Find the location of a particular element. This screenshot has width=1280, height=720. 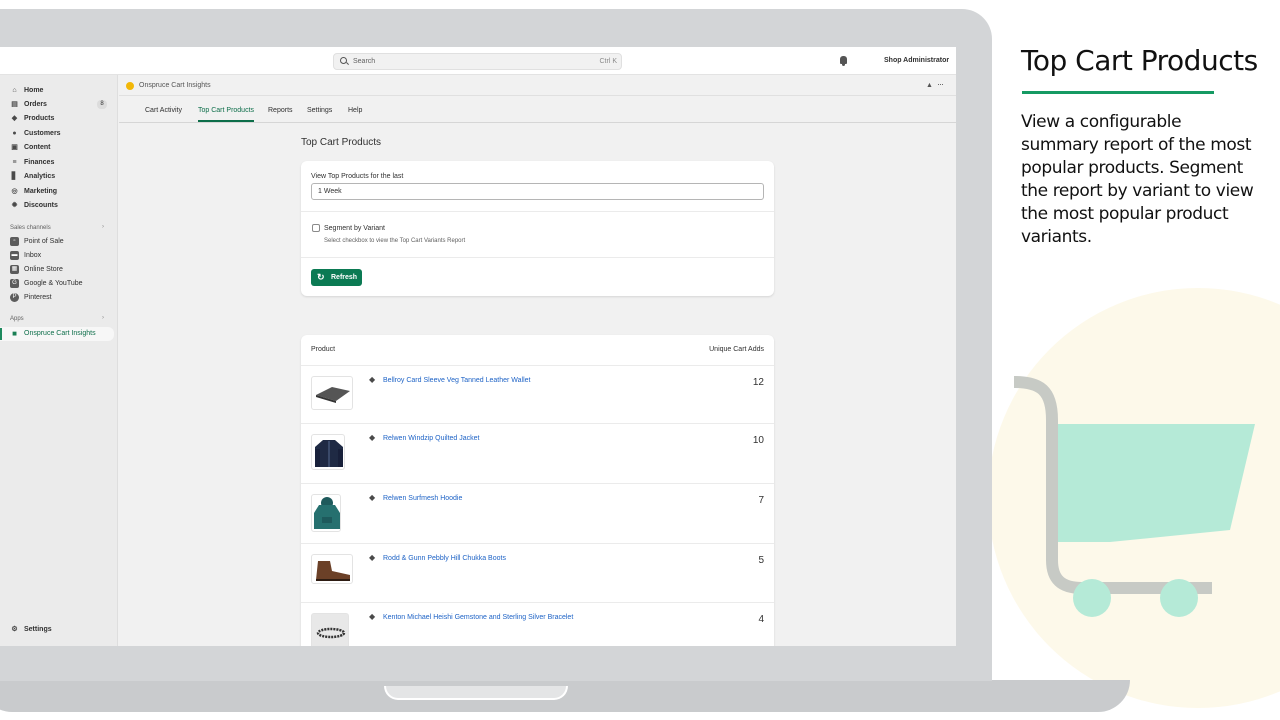

sidebar-item-online-store: ▦ Online Store is located at coordinates (57, 270).